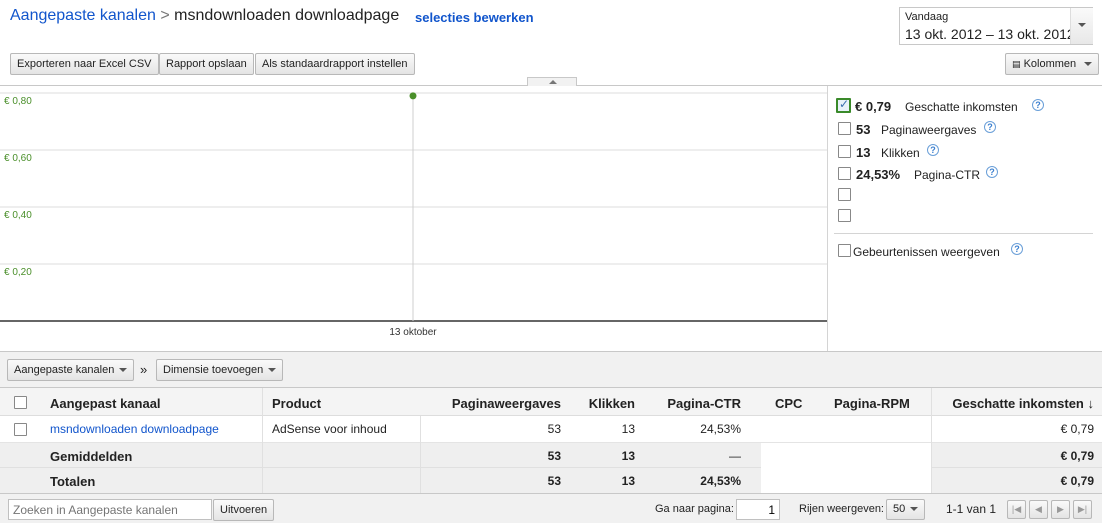  What do you see at coordinates (554, 481) in the screenshot?
I see `total-pageviews: 53` at bounding box center [554, 481].